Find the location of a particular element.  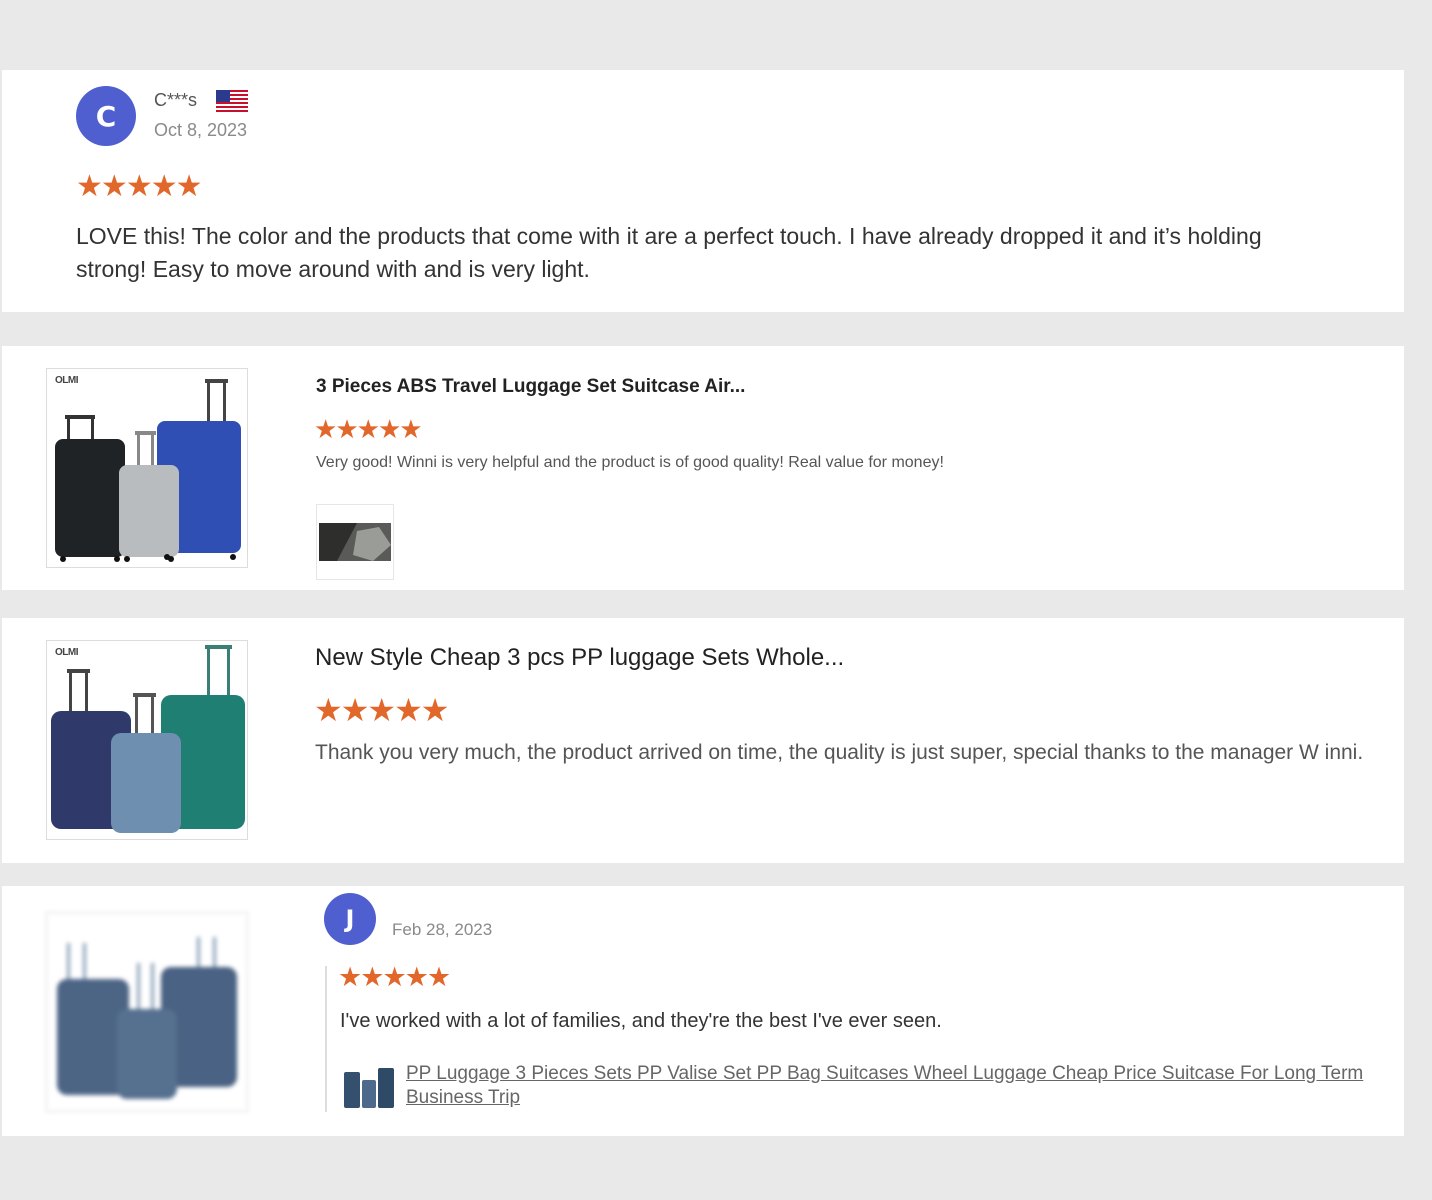

review-date: Oct 8, 2023 is located at coordinates (201, 130).